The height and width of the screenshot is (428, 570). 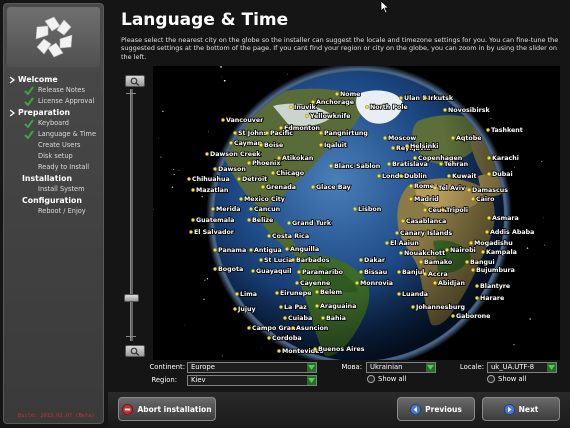 What do you see at coordinates (375, 272) in the screenshot?
I see `city-label: Bissau` at bounding box center [375, 272].